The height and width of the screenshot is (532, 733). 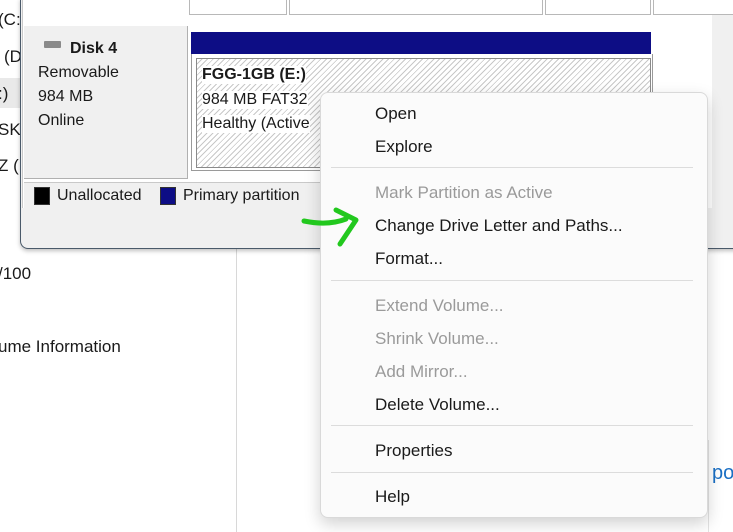 I want to click on background-list-item: Z (, so click(x=9, y=166).